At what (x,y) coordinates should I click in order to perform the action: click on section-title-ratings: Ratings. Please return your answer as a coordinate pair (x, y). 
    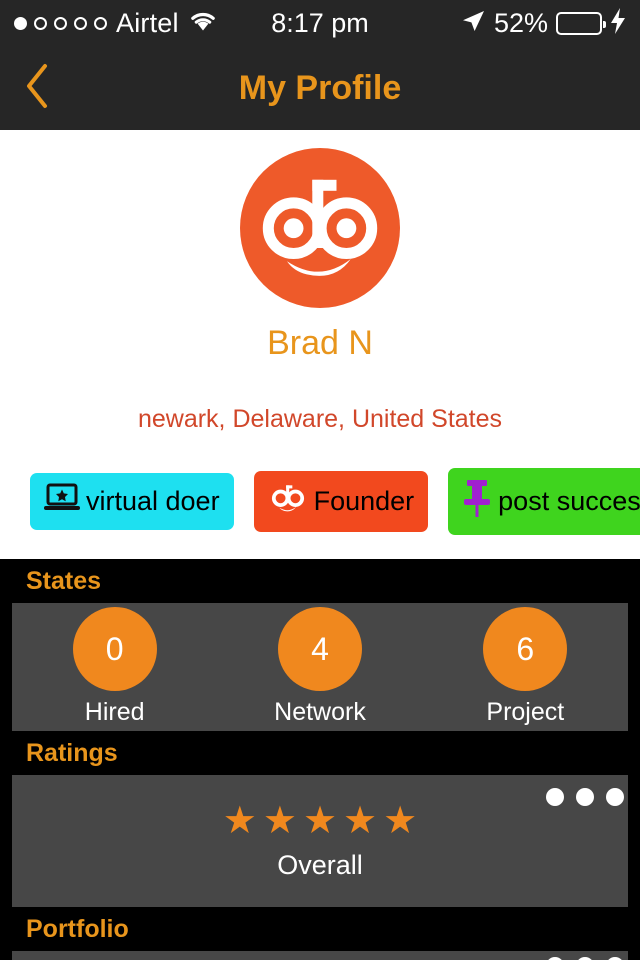
    Looking at the image, I should click on (72, 753).